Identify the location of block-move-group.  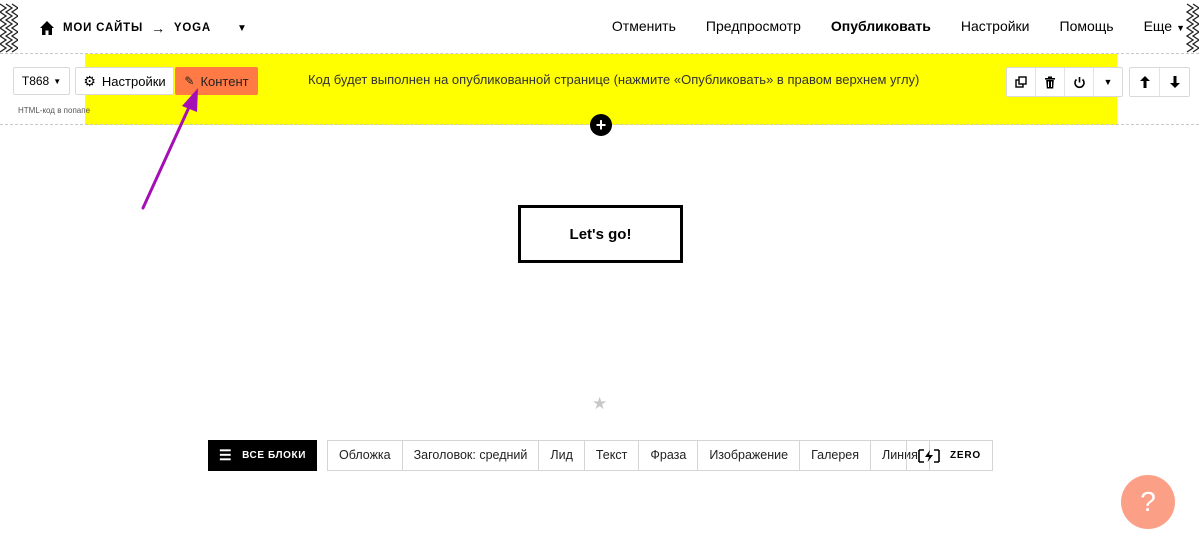
(1159, 82).